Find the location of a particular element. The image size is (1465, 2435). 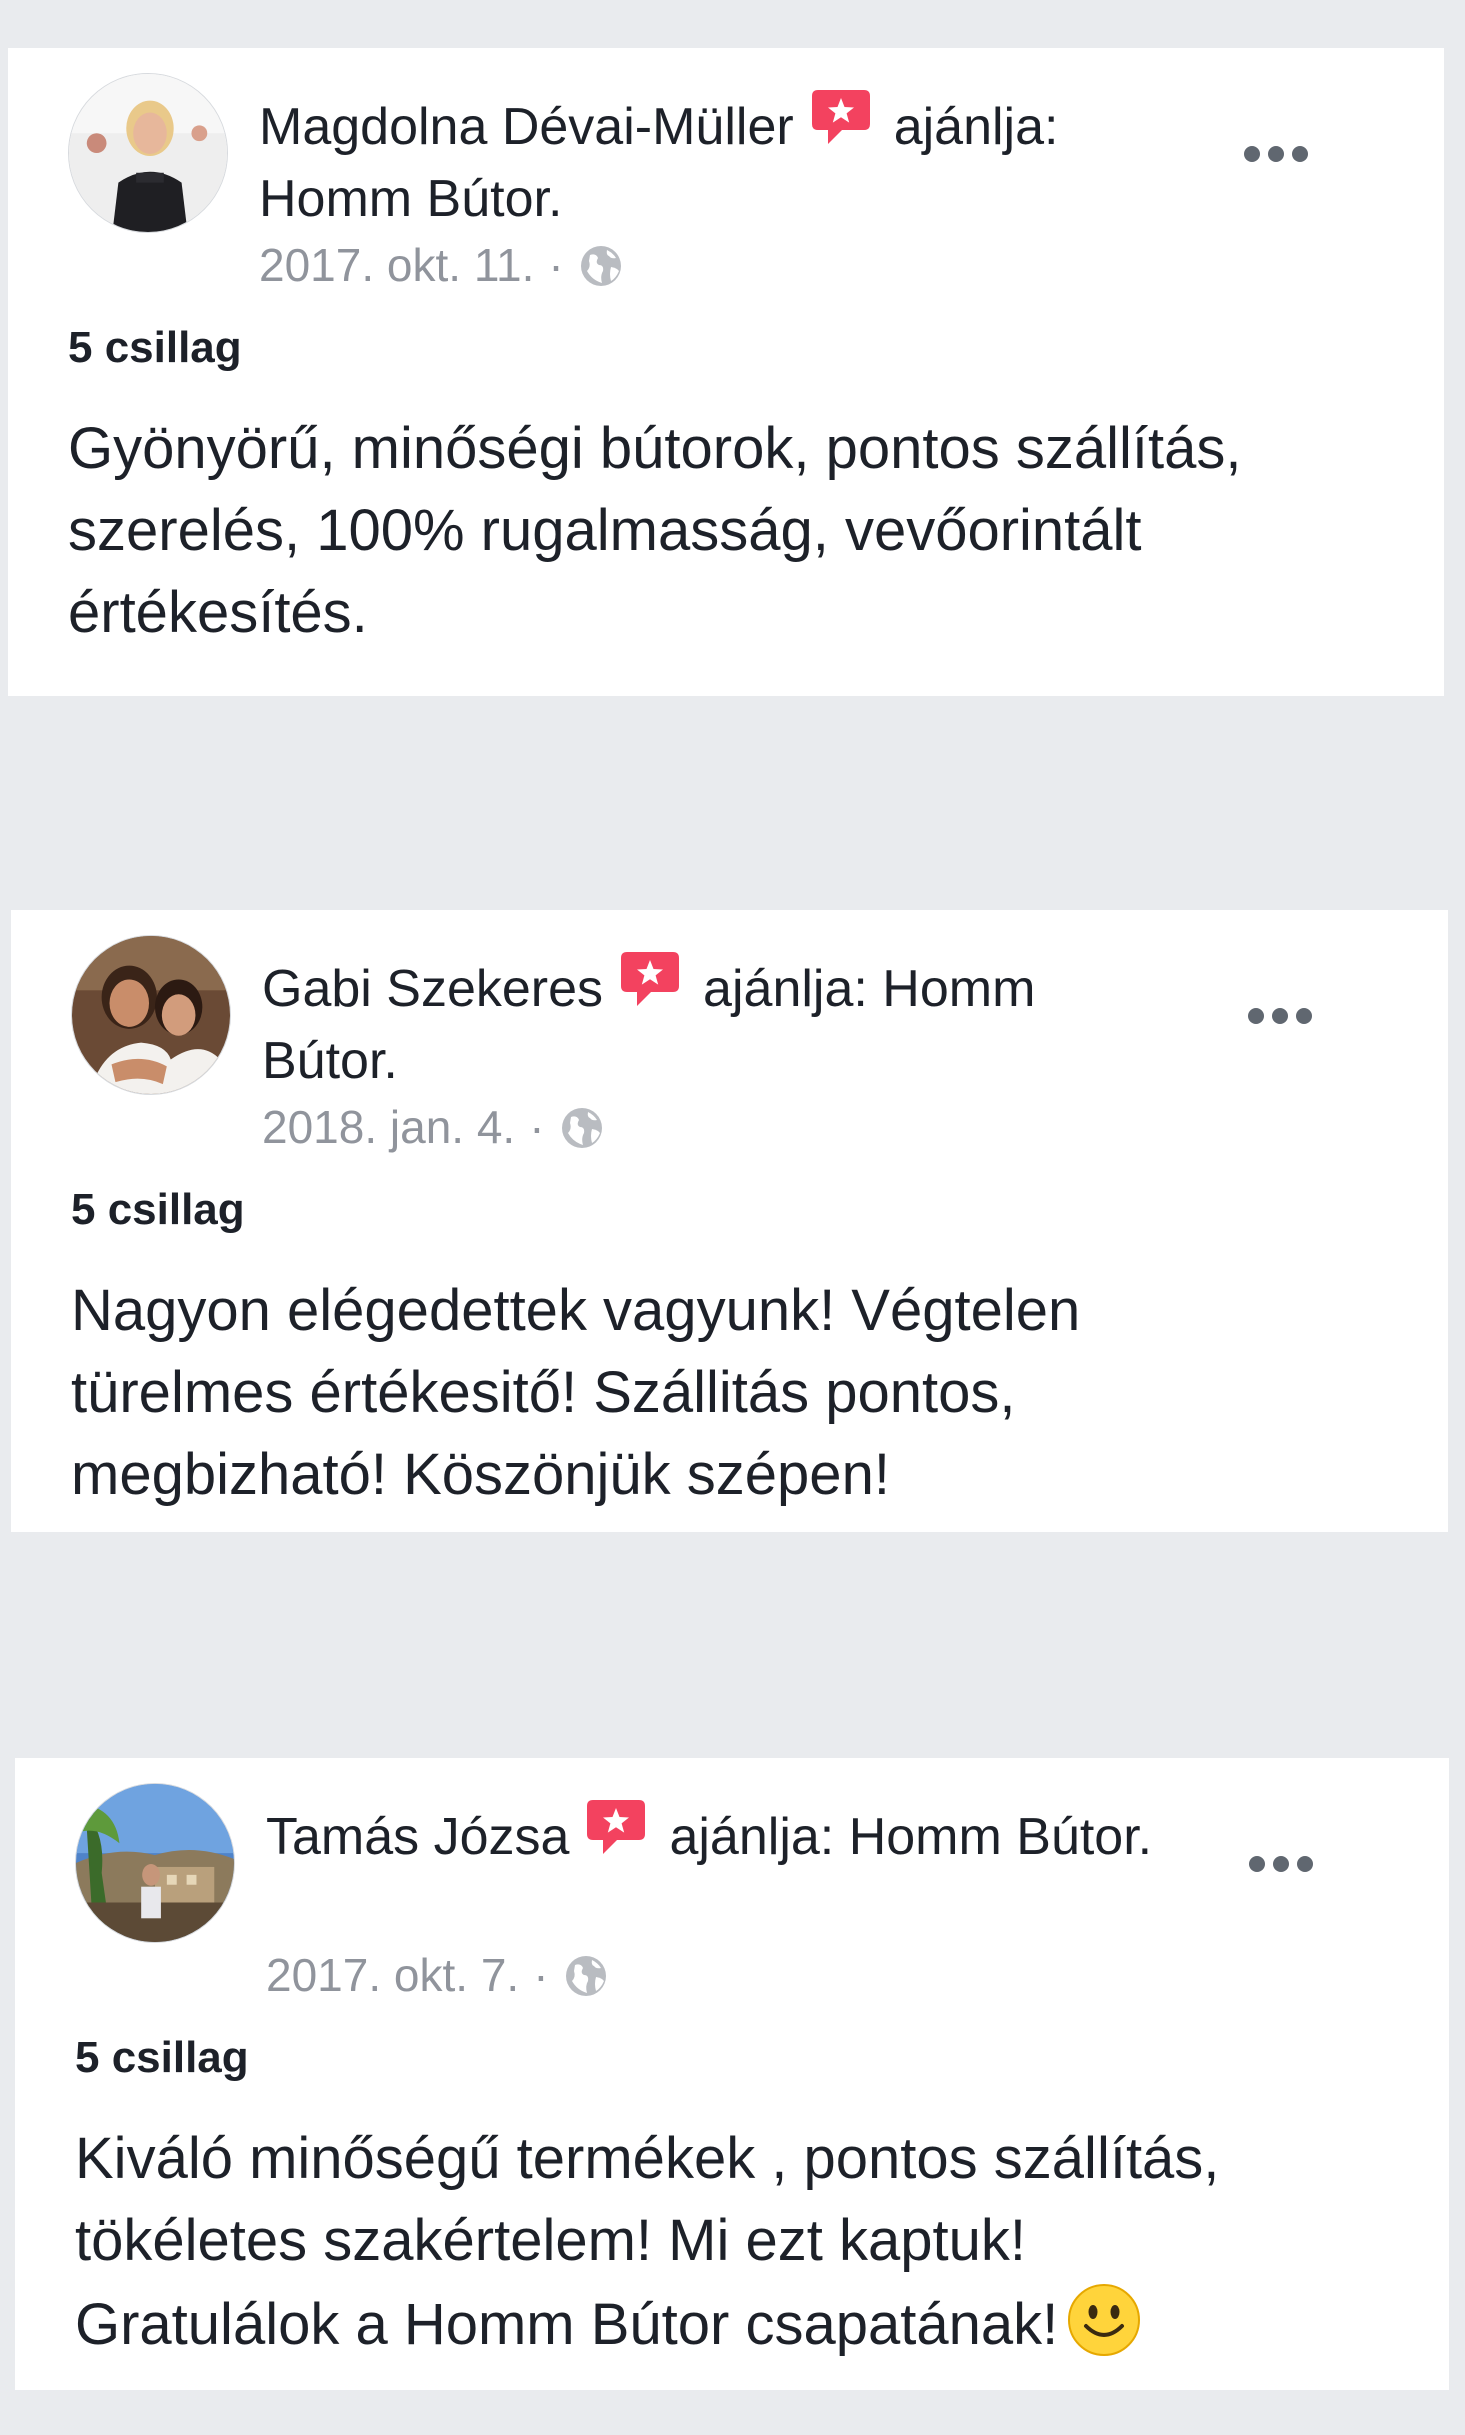

smile-emoji-icon is located at coordinates (1104, 2320).